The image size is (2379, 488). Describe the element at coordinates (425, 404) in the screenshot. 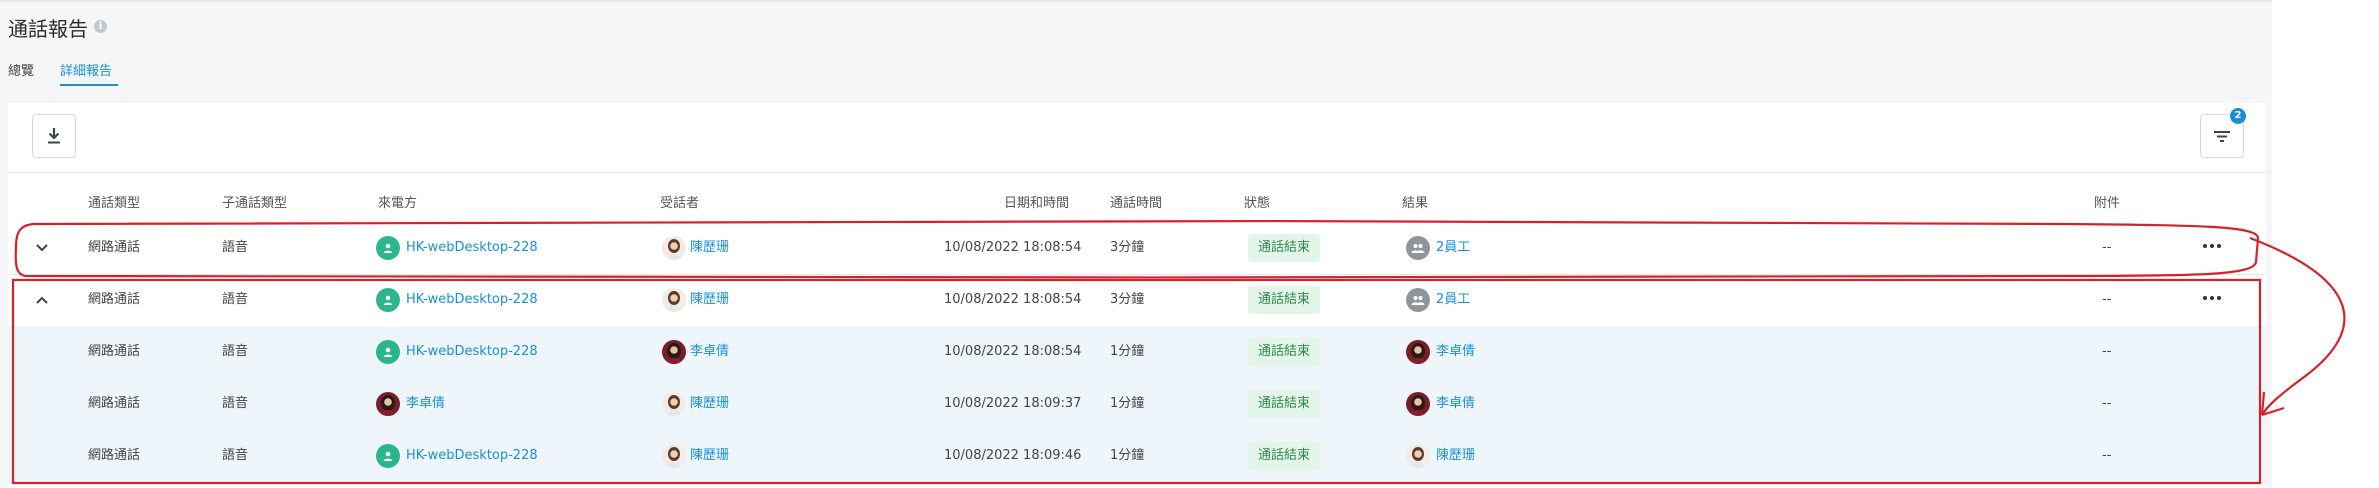

I see `caller-link: 李卓倩` at that location.